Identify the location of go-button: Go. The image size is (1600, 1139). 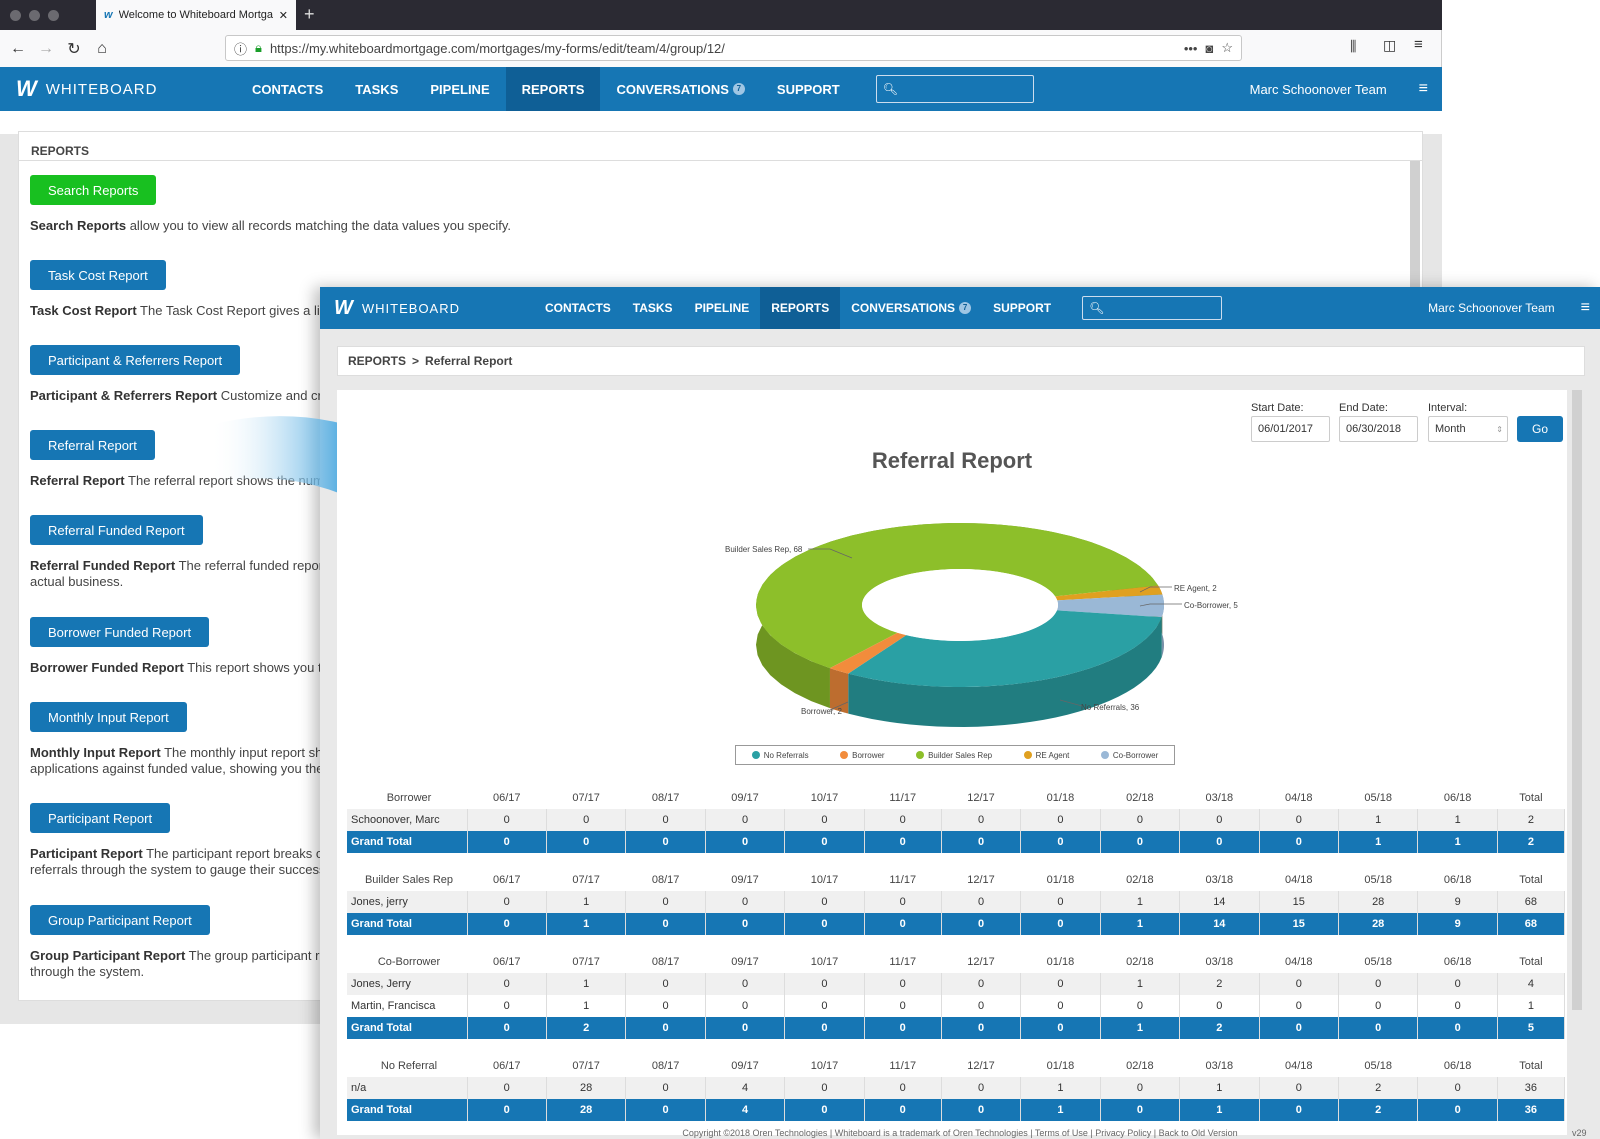
(1540, 429).